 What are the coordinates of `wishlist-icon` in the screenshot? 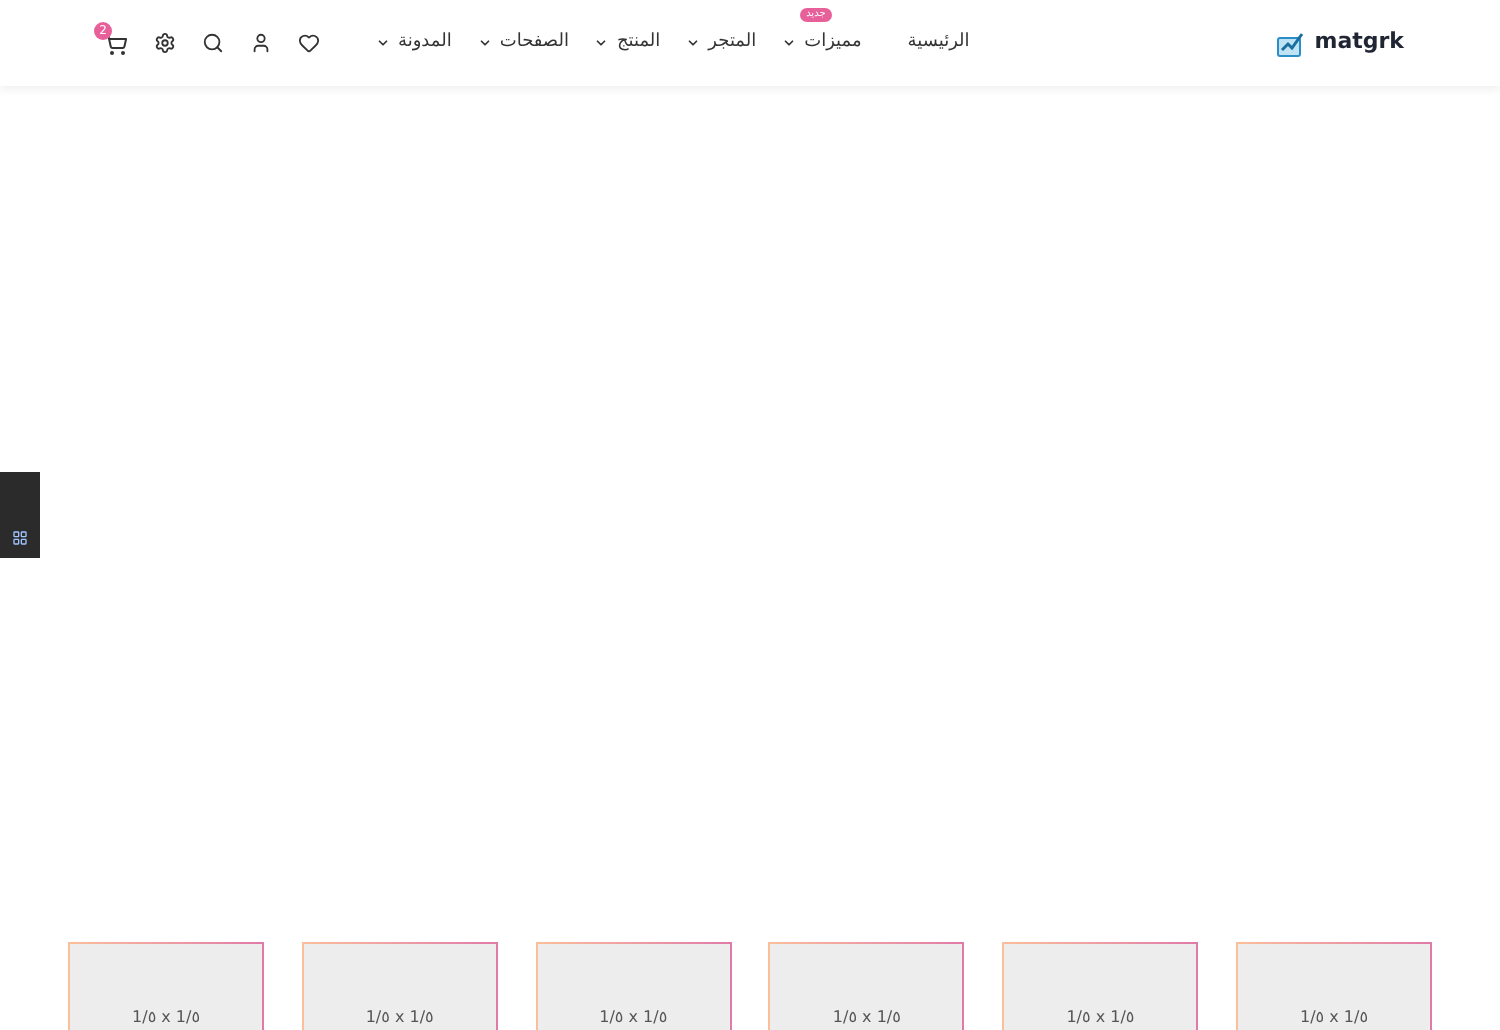 It's located at (309, 43).